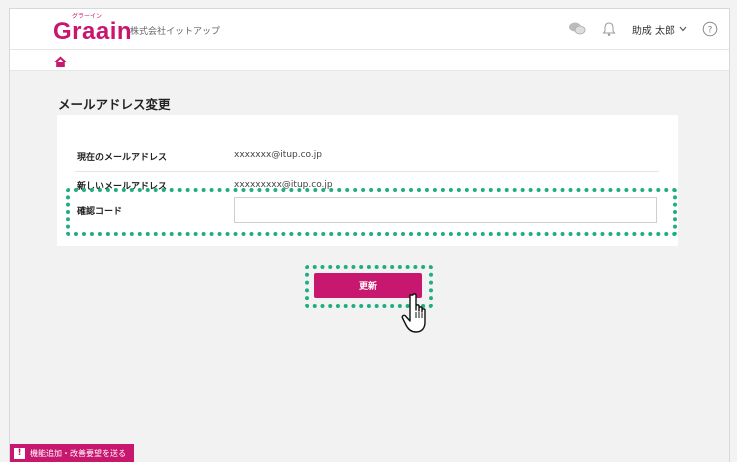  What do you see at coordinates (369, 29) in the screenshot?
I see `top-header: グラーイン Graain 株式会社イットアップ 助成 太郎 ?` at bounding box center [369, 29].